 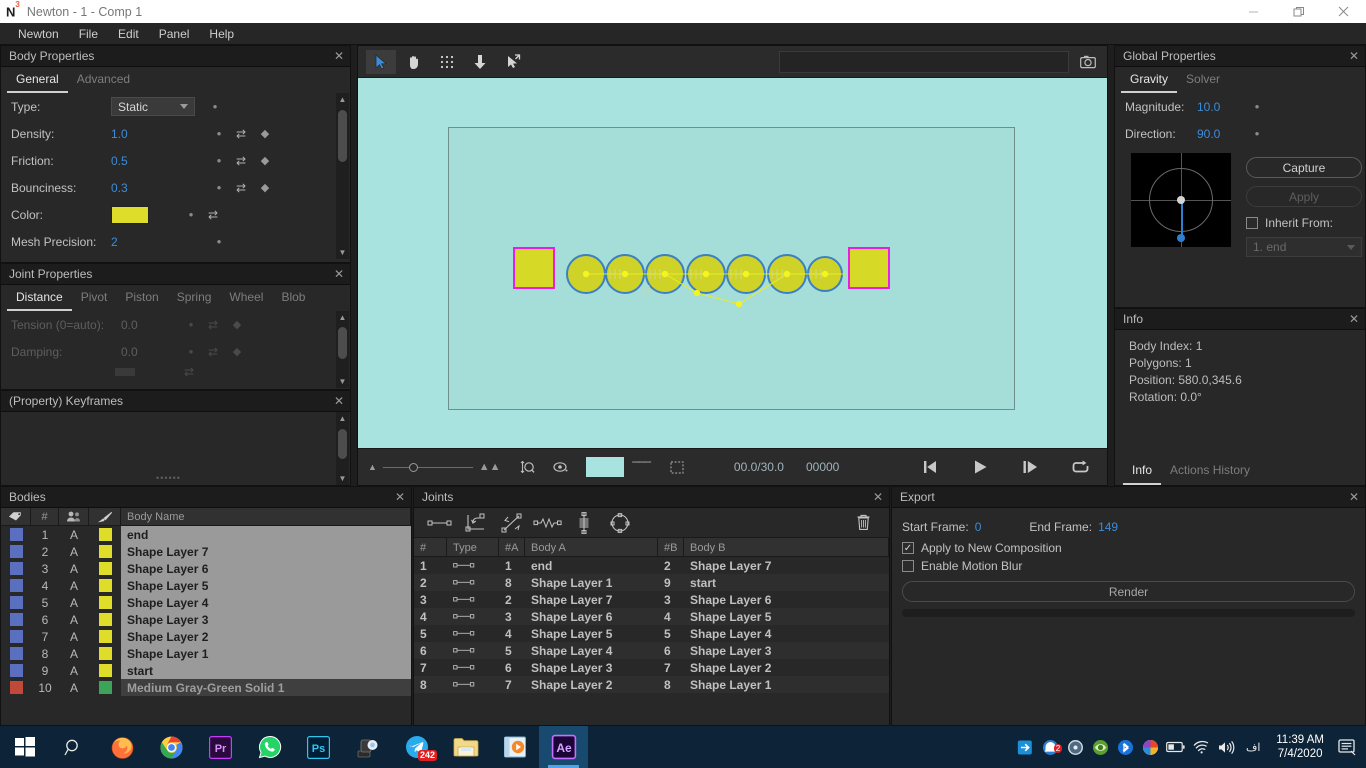 I want to click on density-value: 1.0, so click(x=147, y=134).